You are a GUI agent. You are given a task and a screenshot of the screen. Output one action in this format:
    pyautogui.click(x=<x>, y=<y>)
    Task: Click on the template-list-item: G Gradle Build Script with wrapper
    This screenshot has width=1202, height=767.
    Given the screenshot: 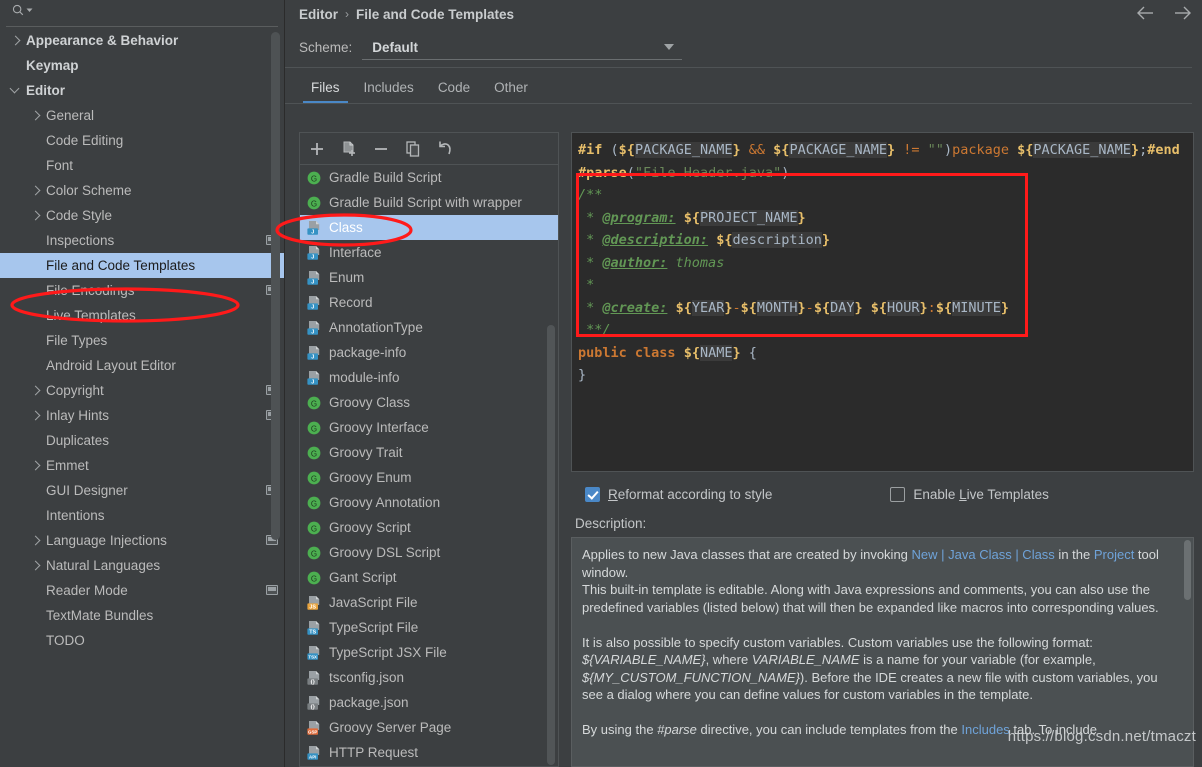 What is the action you would take?
    pyautogui.click(x=429, y=202)
    